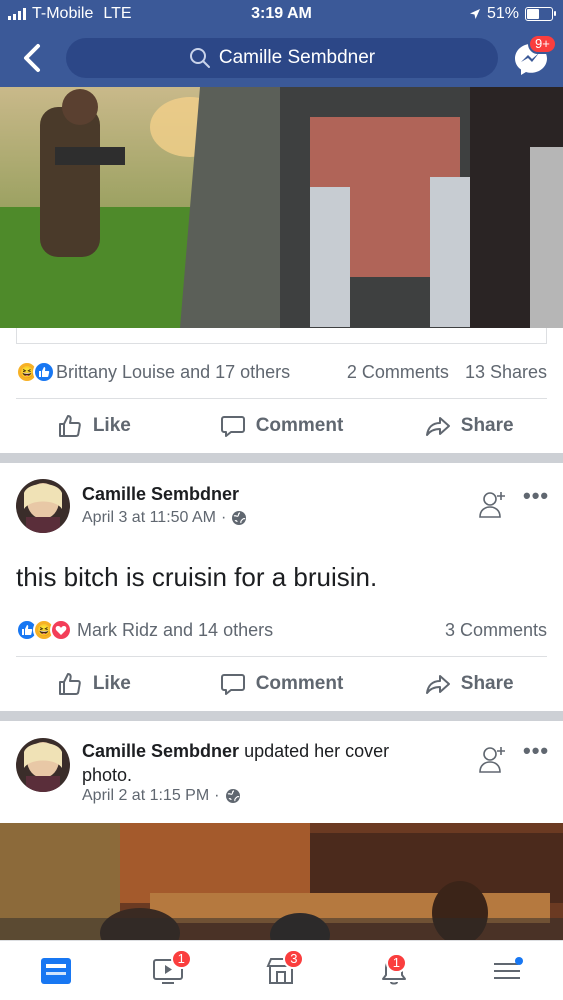 This screenshot has height=1000, width=563. I want to click on search-bar: Camille Sembdner, so click(282, 58).